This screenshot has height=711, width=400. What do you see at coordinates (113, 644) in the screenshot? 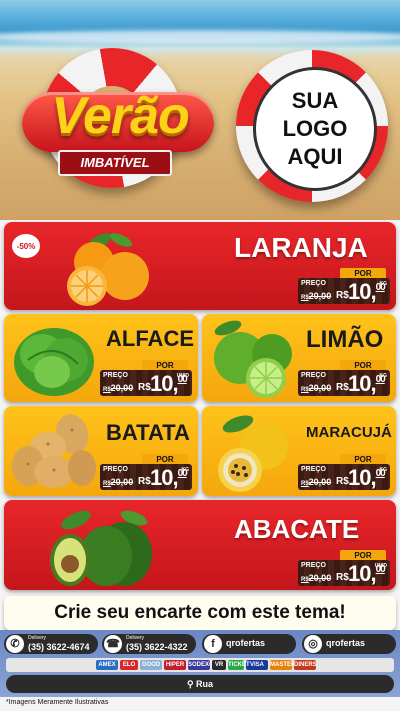
I see `phone-icon: ☎` at bounding box center [113, 644].